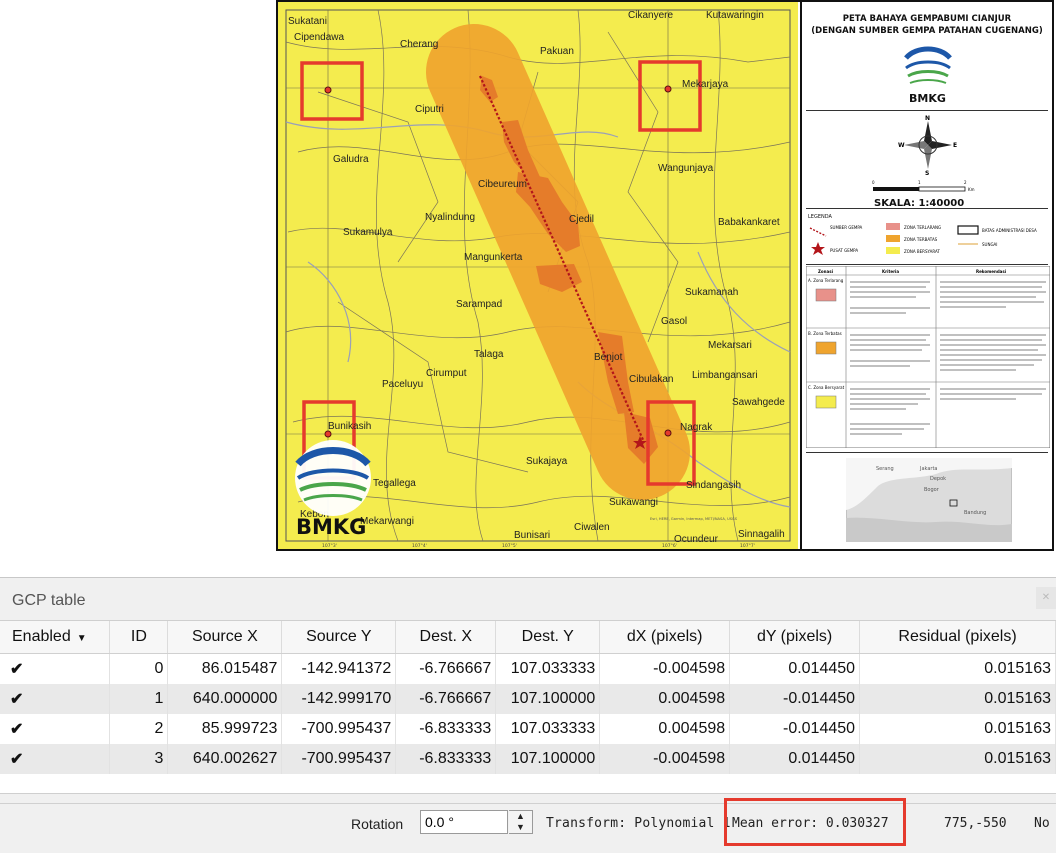 This screenshot has width=1056, height=853. Describe the element at coordinates (989, 244) in the screenshot. I see `svg-text: SUNGAI` at that location.